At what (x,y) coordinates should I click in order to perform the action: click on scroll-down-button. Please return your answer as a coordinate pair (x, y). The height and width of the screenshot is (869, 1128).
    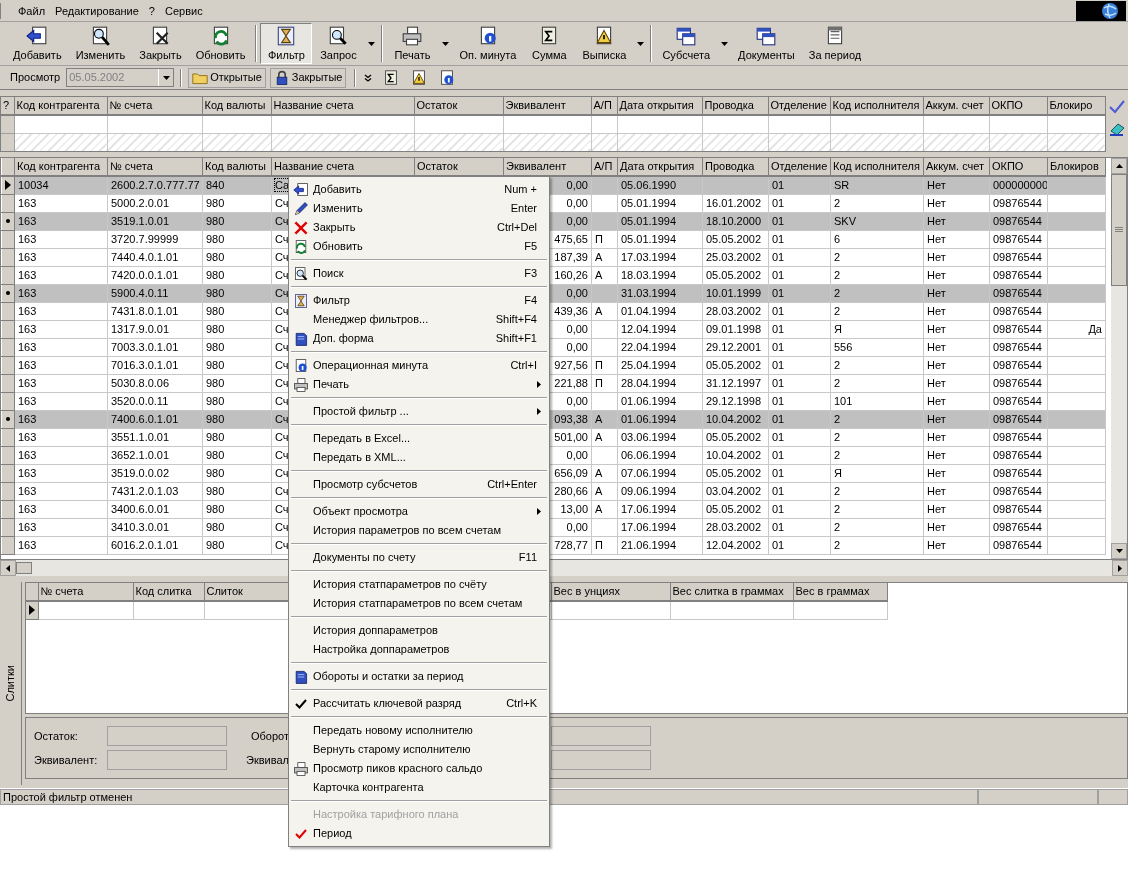
    Looking at the image, I should click on (1119, 551).